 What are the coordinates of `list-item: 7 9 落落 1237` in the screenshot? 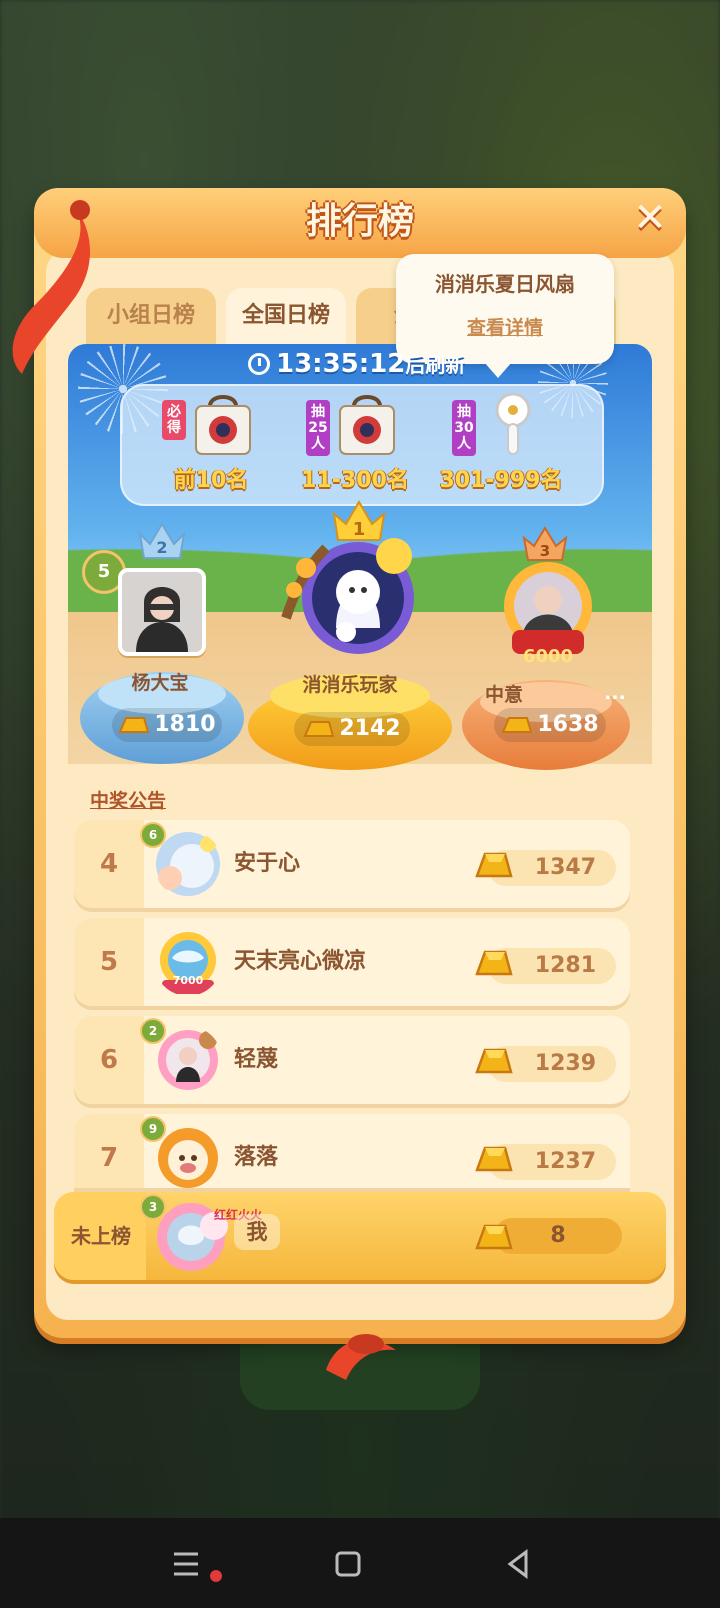 It's located at (352, 1151).